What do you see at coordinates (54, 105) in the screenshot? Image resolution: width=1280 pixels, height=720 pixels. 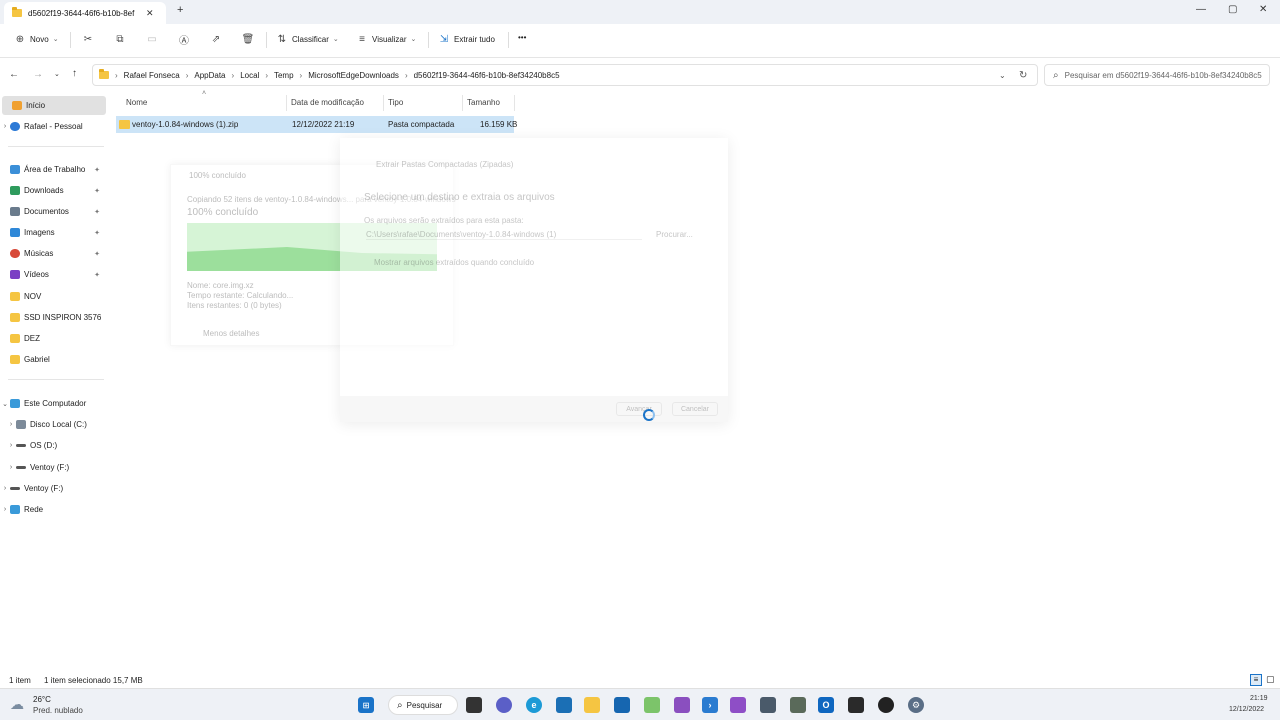 I see `sidebar-item-home: Início` at bounding box center [54, 105].